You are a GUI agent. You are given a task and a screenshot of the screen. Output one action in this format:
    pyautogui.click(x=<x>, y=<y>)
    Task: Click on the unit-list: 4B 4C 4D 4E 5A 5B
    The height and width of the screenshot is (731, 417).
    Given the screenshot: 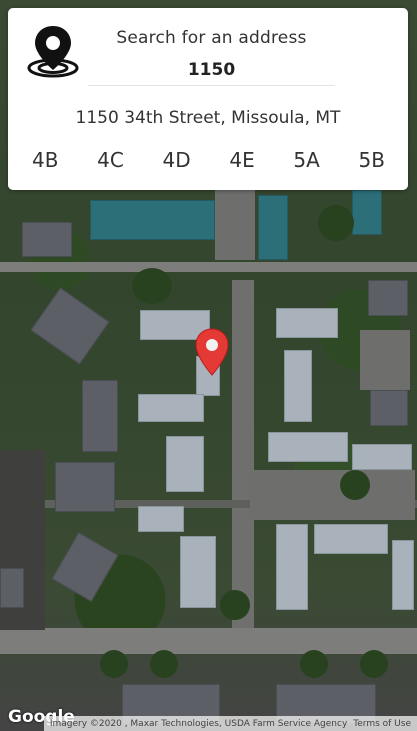 What is the action you would take?
    pyautogui.click(x=208, y=160)
    